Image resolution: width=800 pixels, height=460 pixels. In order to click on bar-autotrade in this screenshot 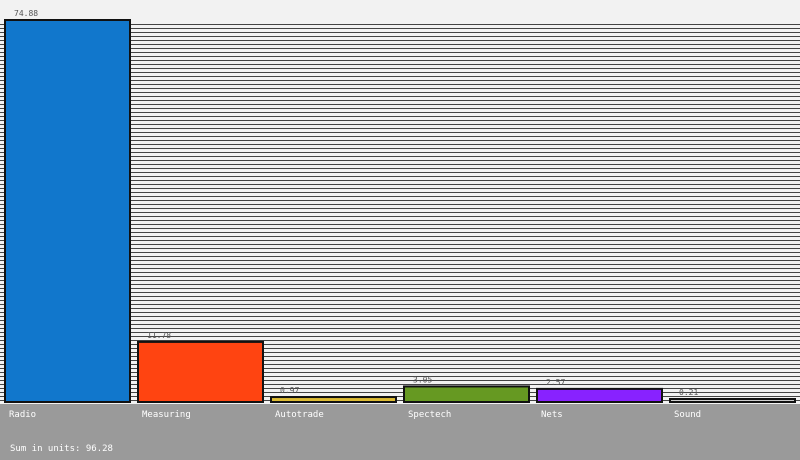, I will do `click(333, 399)`.